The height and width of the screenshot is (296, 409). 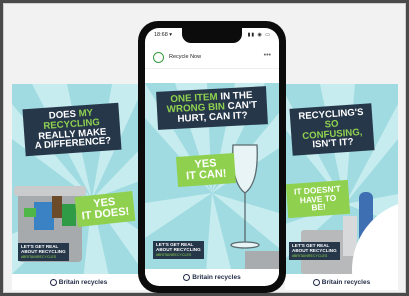 I want to click on wine-glass-icon, so click(x=245, y=196).